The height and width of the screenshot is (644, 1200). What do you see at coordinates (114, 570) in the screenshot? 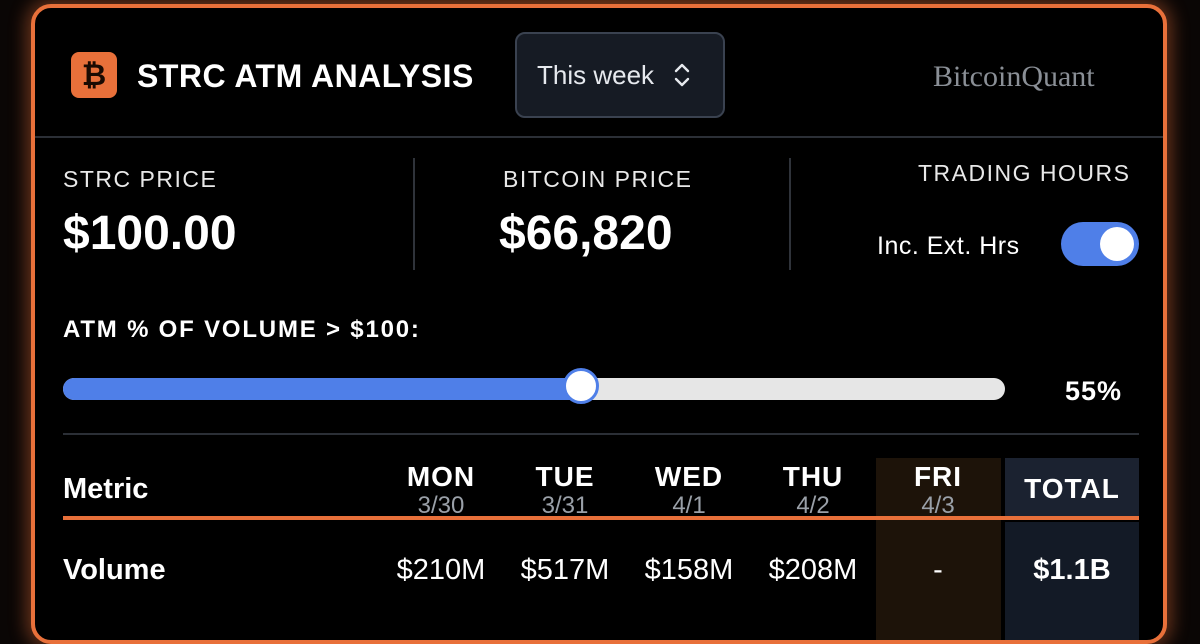
I see `row-label-volume: Volume` at bounding box center [114, 570].